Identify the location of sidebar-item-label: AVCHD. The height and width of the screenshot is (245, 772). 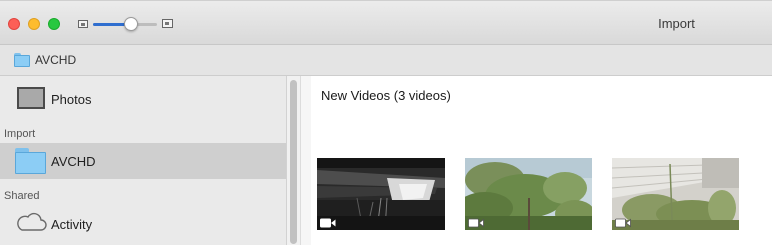
(73, 161).